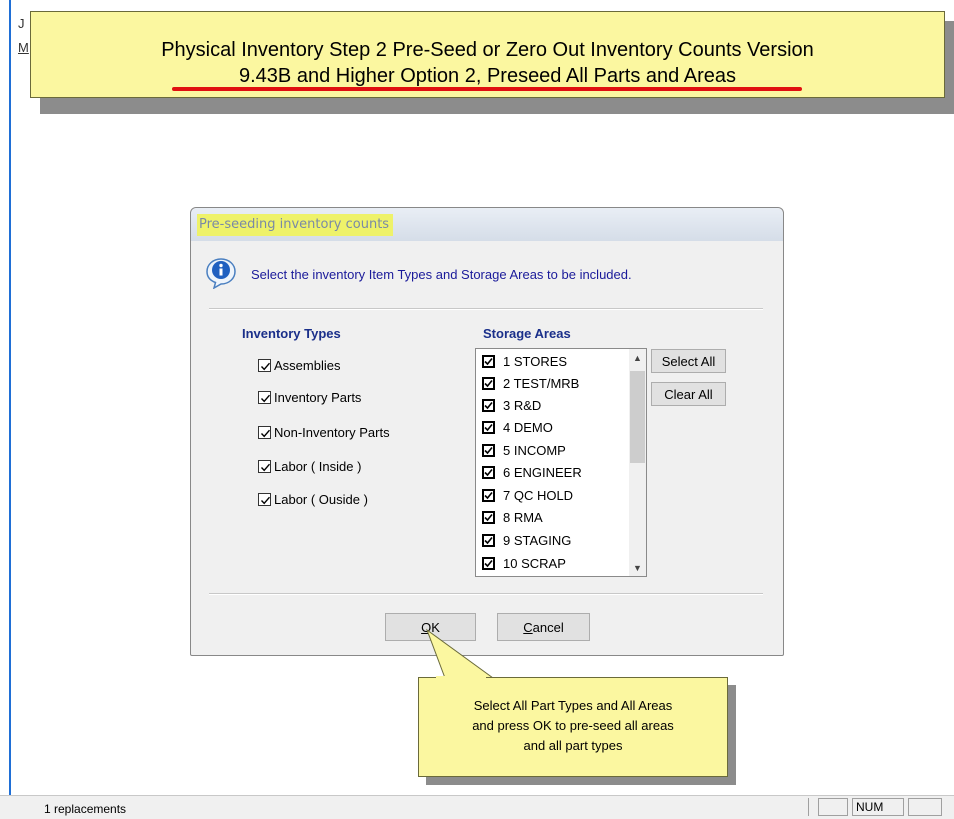 This screenshot has width=954, height=819. Describe the element at coordinates (23, 47) in the screenshot. I see `background-menu-fragment-2: M` at that location.